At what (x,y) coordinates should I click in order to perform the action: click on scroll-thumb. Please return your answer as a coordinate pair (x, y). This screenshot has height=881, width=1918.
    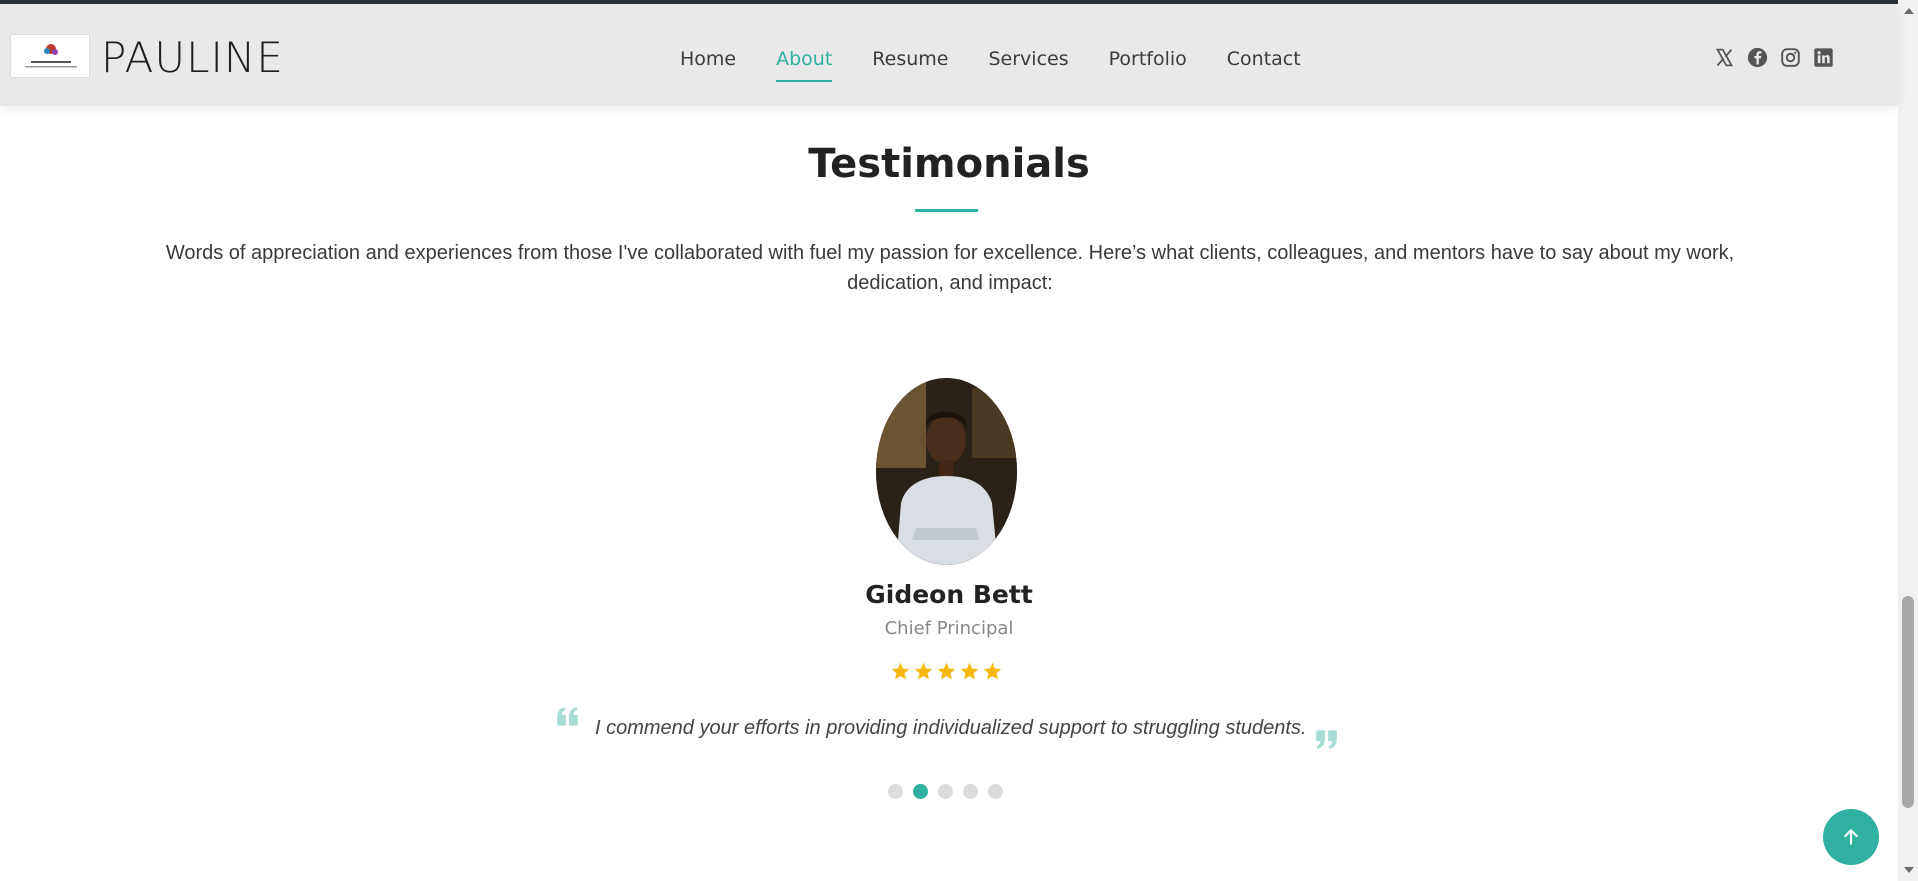
    Looking at the image, I should click on (1908, 702).